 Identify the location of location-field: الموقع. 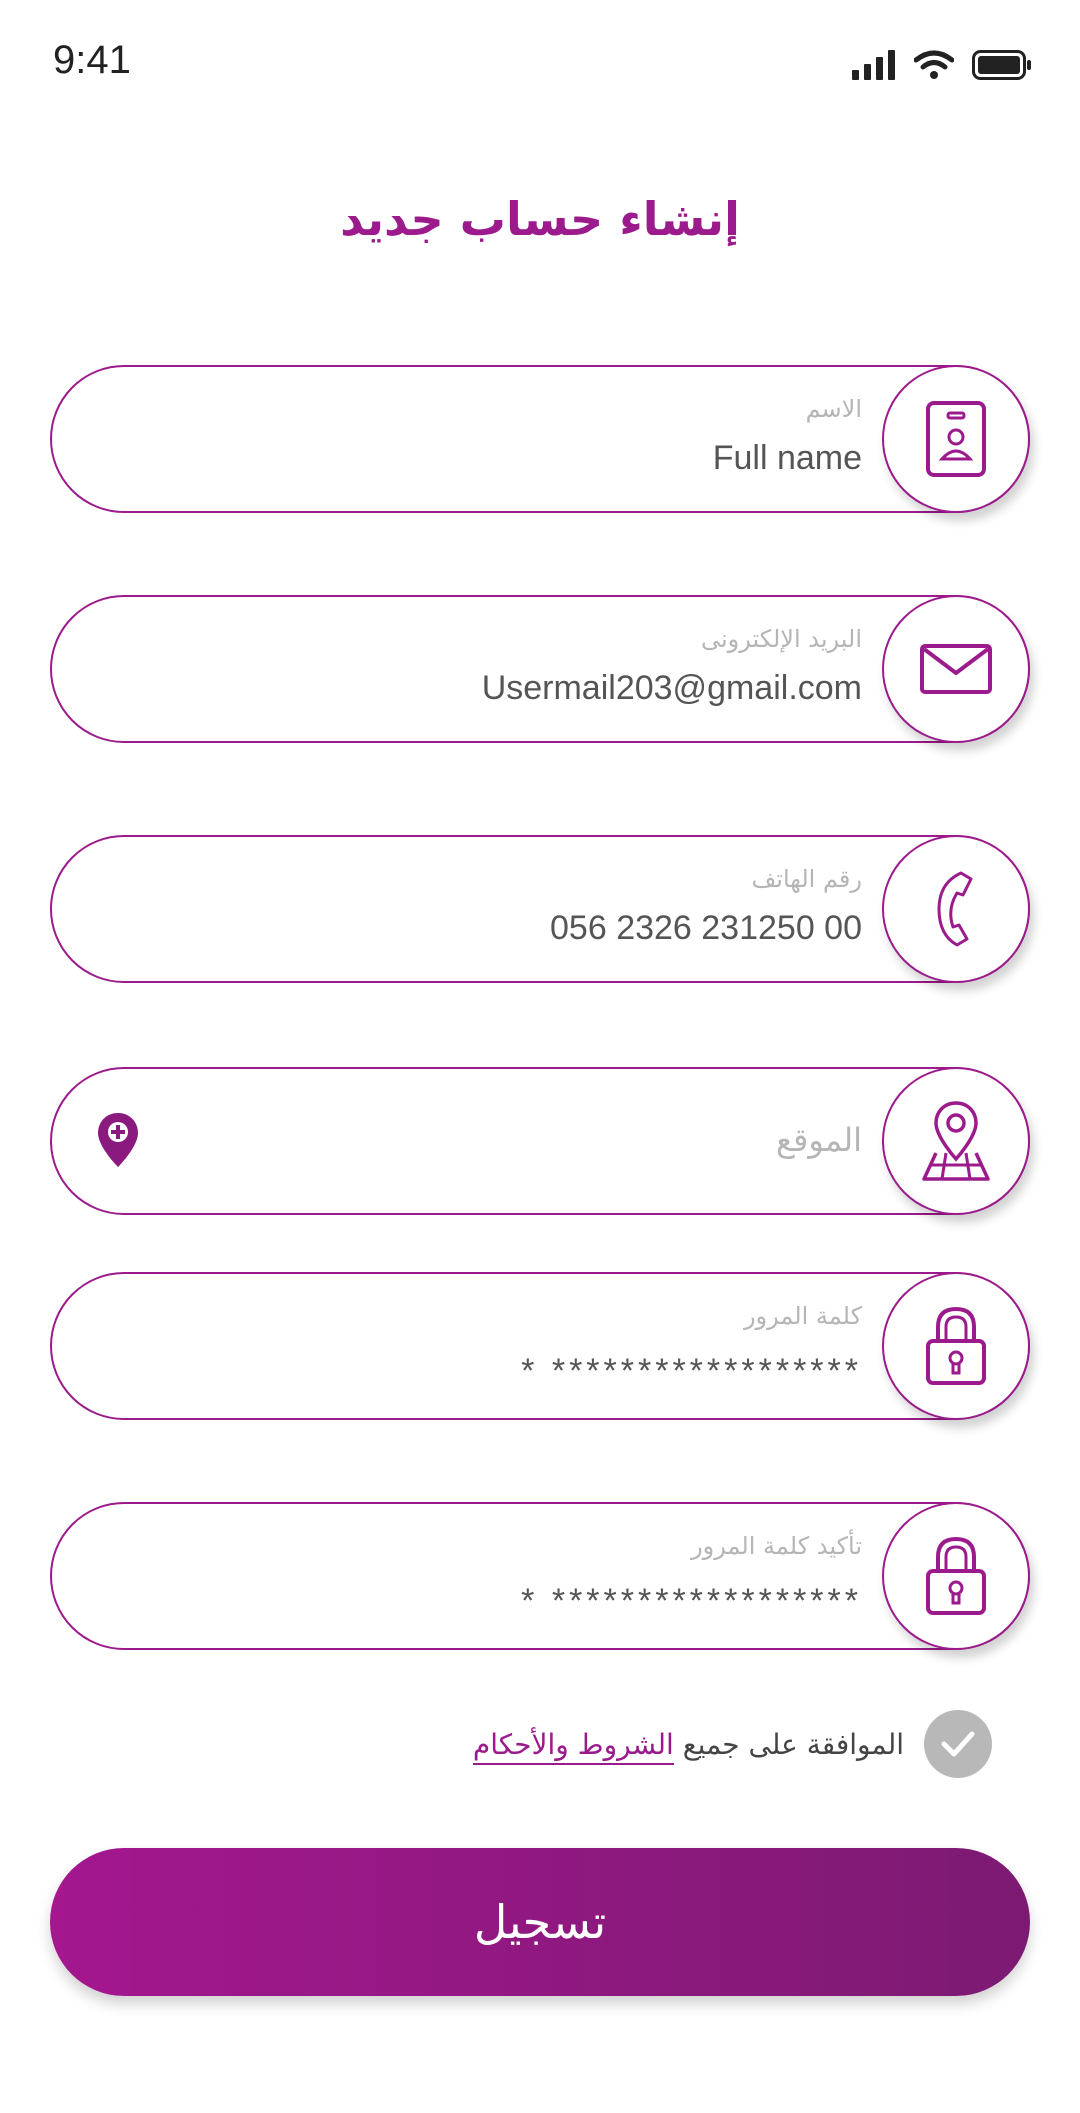
(540, 1141).